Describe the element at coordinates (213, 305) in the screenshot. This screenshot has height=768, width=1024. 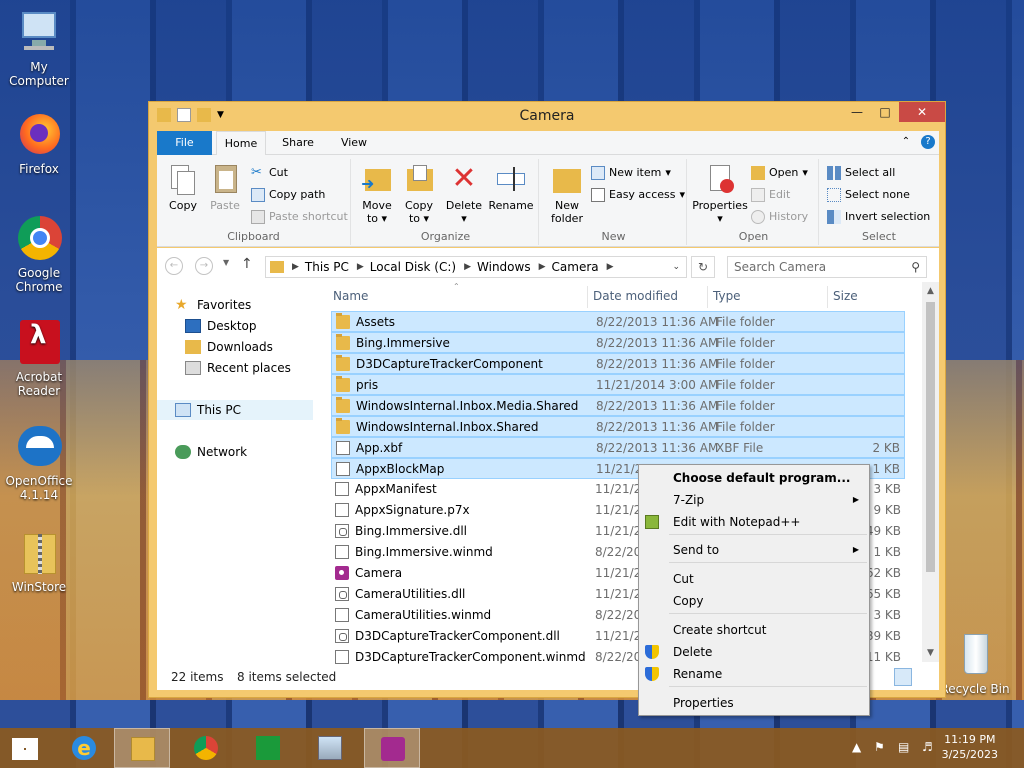
I see `nav-item-favorites: ★ Favorites` at that location.